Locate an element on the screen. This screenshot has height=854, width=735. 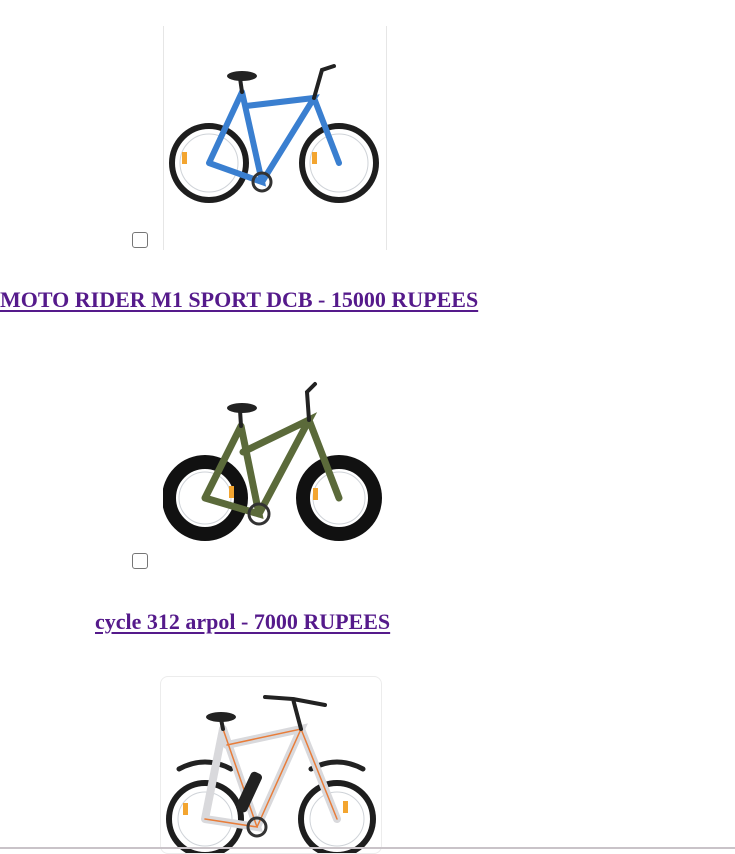
silver-electric-bicycle-icon is located at coordinates (271, 774).